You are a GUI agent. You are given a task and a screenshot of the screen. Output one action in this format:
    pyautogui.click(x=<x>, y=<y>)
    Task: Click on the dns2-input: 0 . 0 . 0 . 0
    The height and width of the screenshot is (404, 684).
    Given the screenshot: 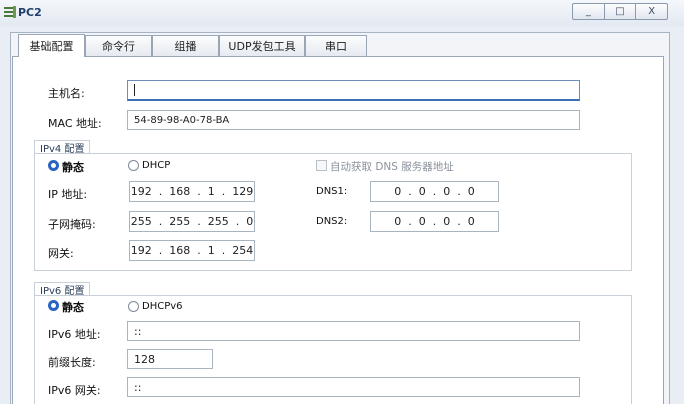 What is the action you would take?
    pyautogui.click(x=434, y=221)
    